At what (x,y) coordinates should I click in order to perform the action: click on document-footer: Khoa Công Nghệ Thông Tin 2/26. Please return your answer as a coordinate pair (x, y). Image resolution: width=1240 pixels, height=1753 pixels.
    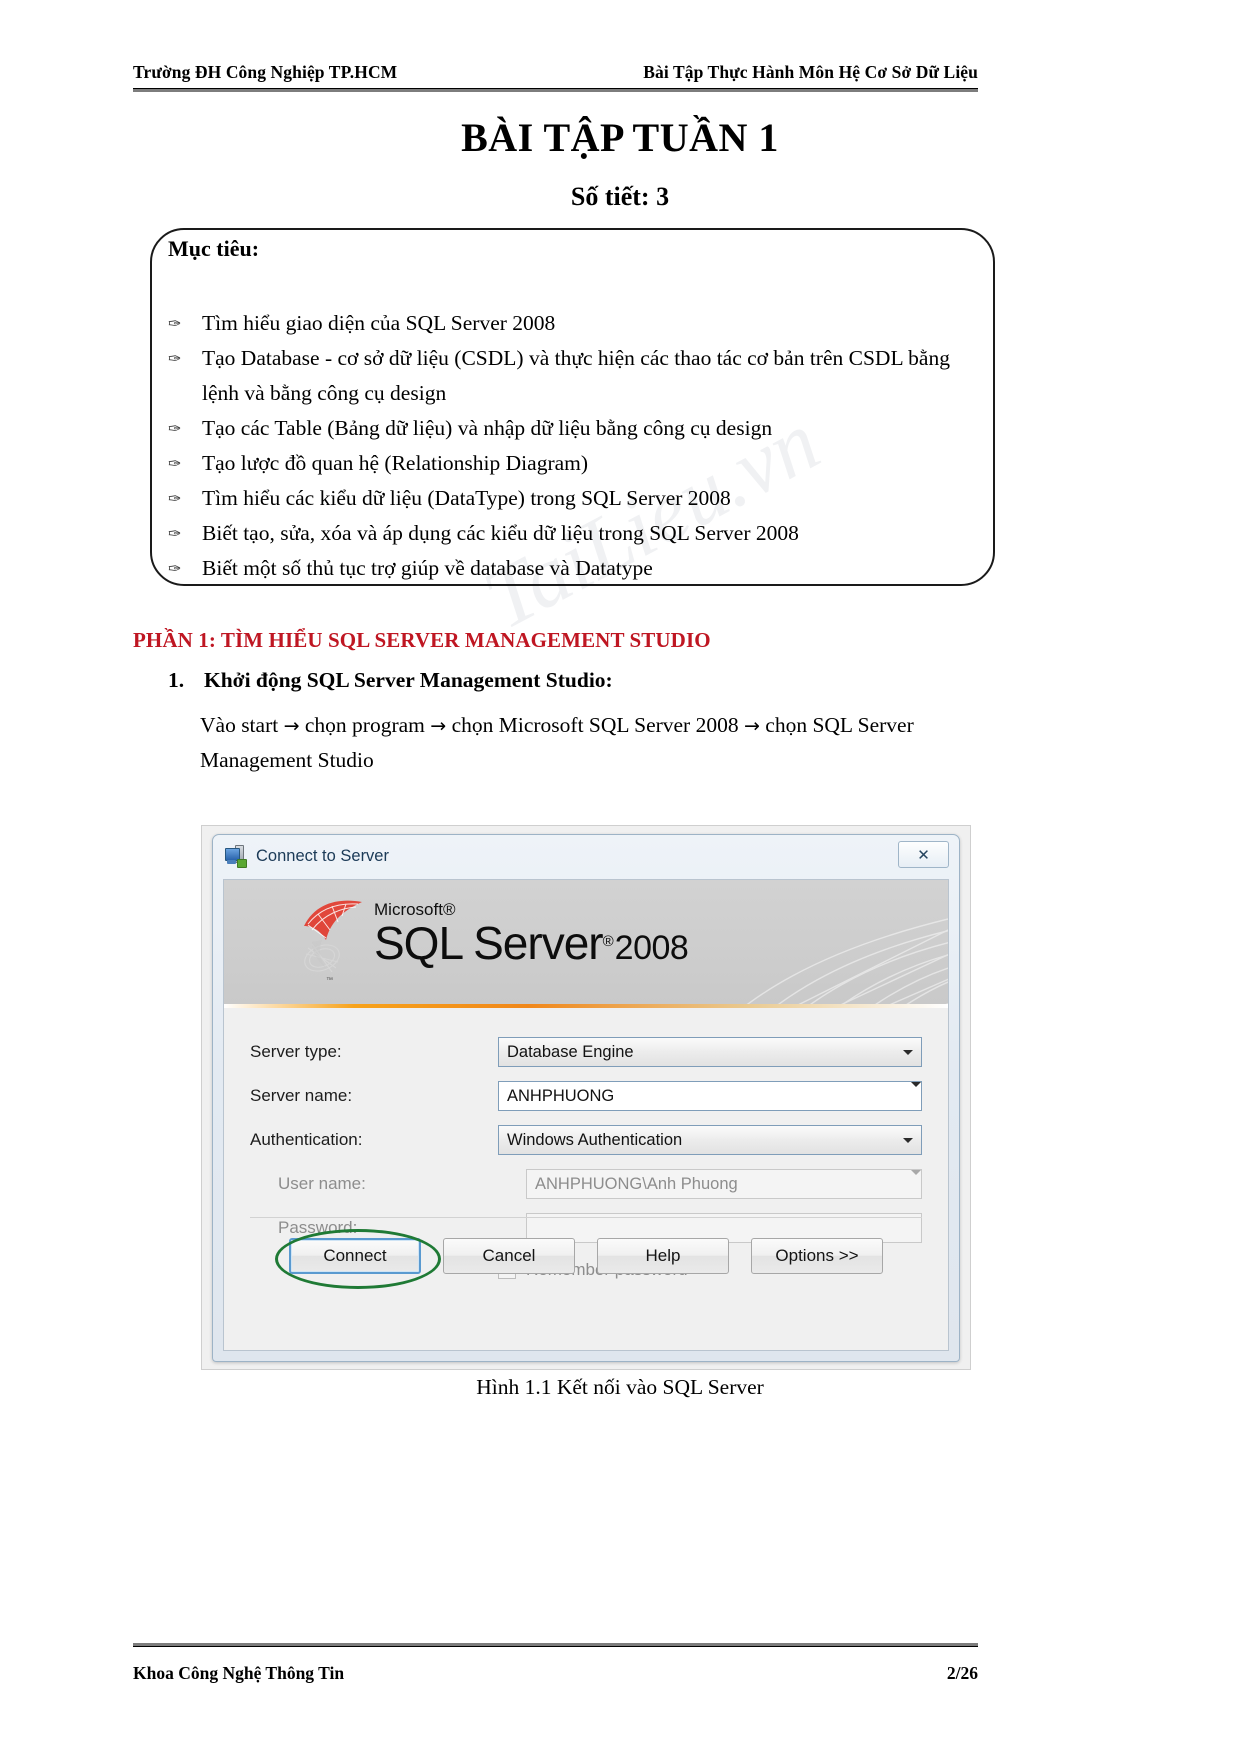
    Looking at the image, I should click on (555, 1663).